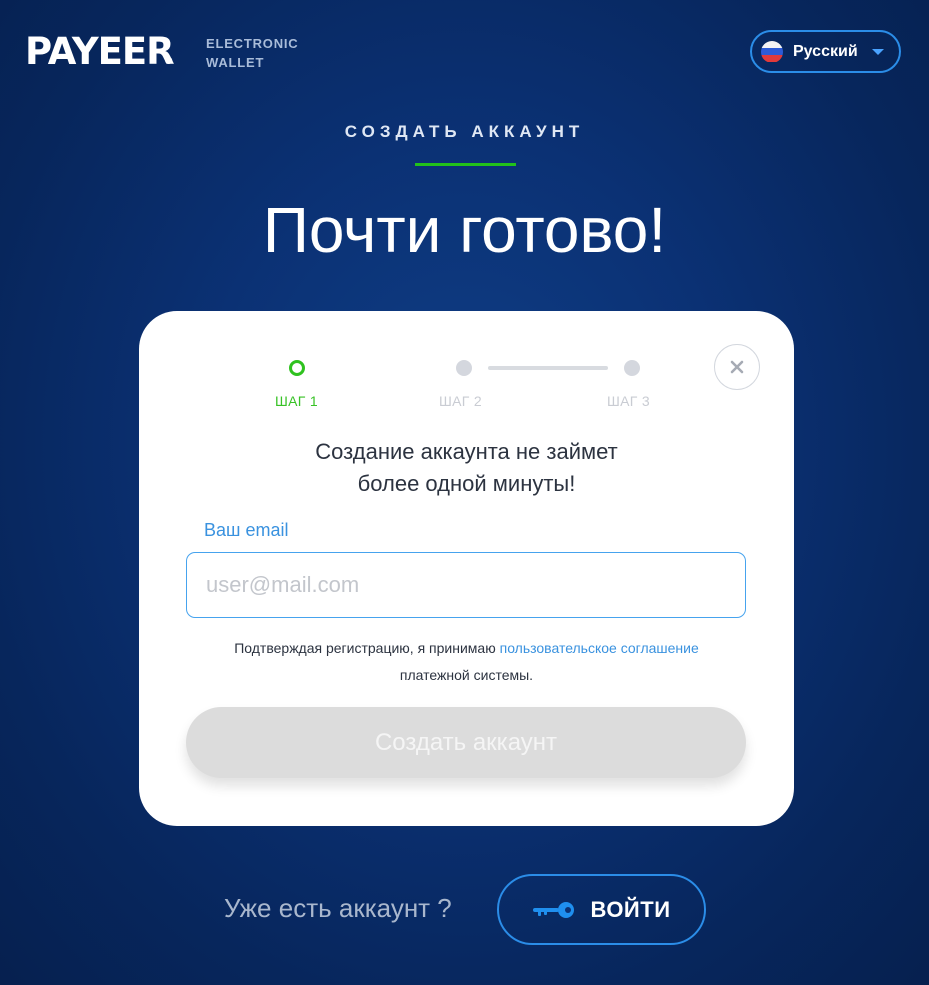 The width and height of the screenshot is (929, 985). Describe the element at coordinates (169, 61) in the screenshot. I see `registered-mark: ®` at that location.